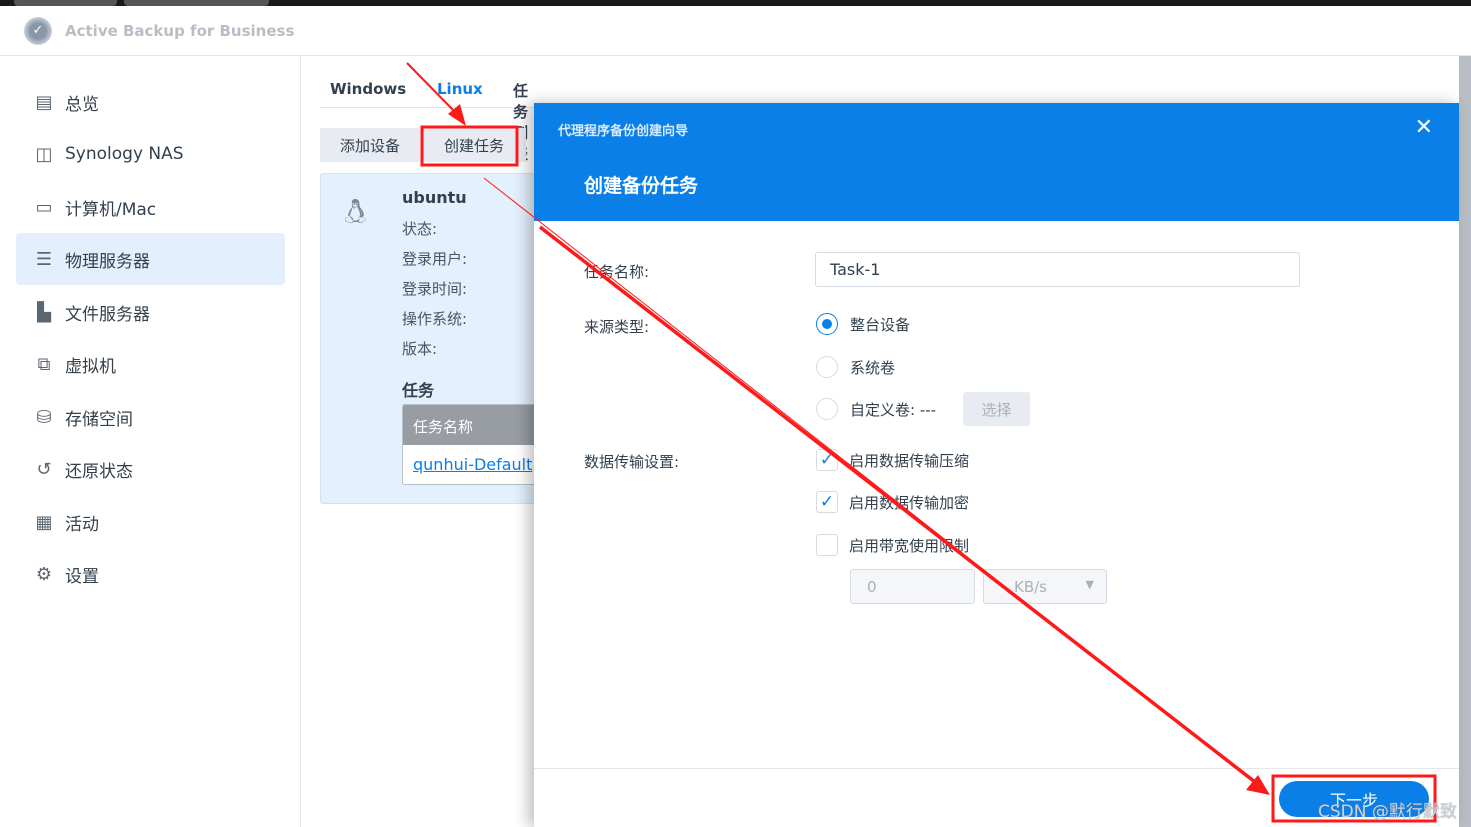  Describe the element at coordinates (180, 30) in the screenshot. I see `app-title: Active Backup for Business` at that location.